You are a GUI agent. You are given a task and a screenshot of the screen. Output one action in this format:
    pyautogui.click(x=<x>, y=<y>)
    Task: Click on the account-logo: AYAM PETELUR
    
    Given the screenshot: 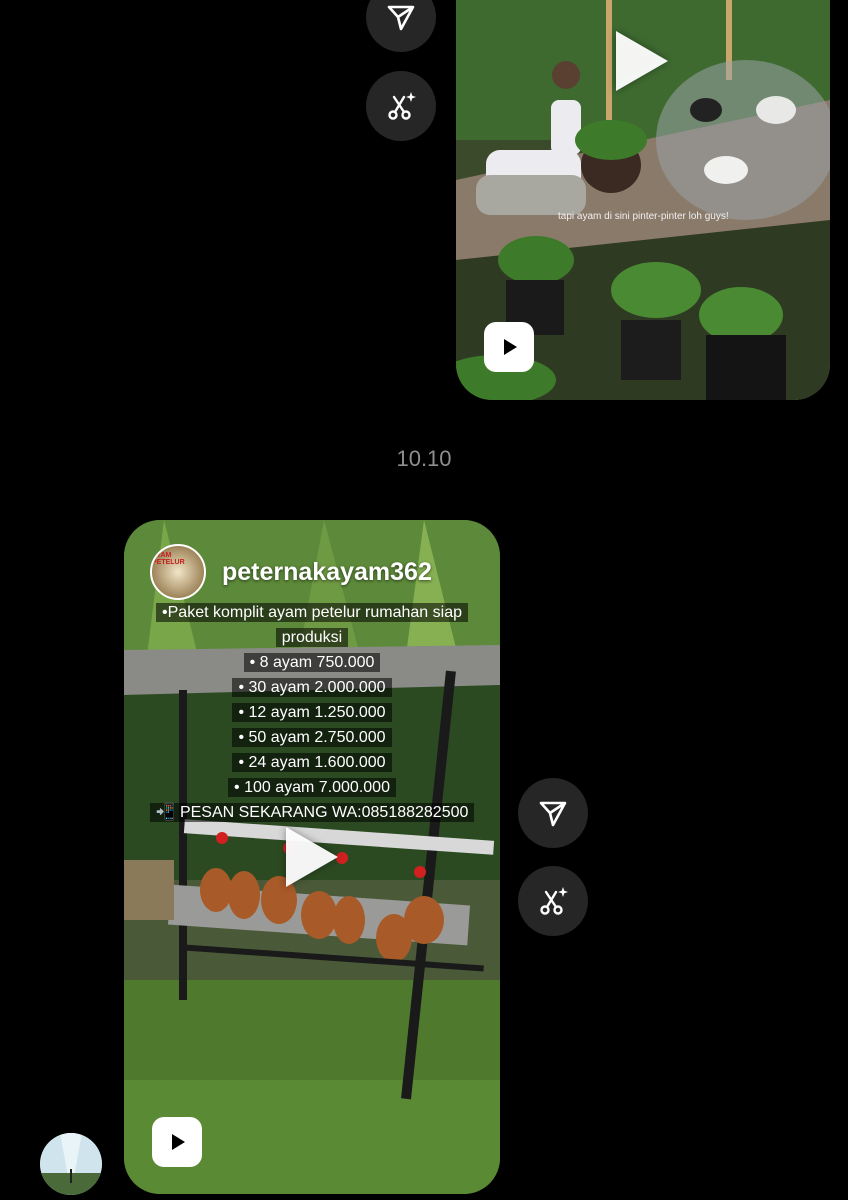 What is the action you would take?
    pyautogui.click(x=178, y=572)
    